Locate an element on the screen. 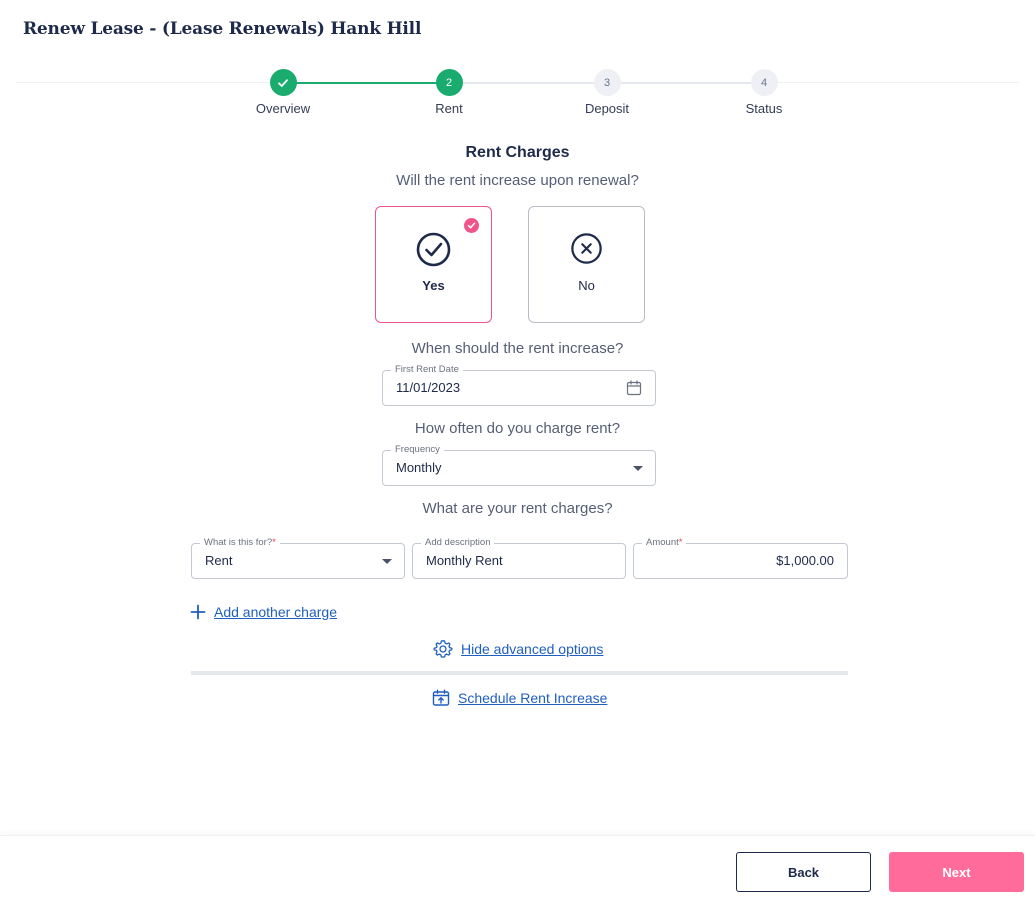 The height and width of the screenshot is (898, 1035). check-icon is located at coordinates (471, 225).